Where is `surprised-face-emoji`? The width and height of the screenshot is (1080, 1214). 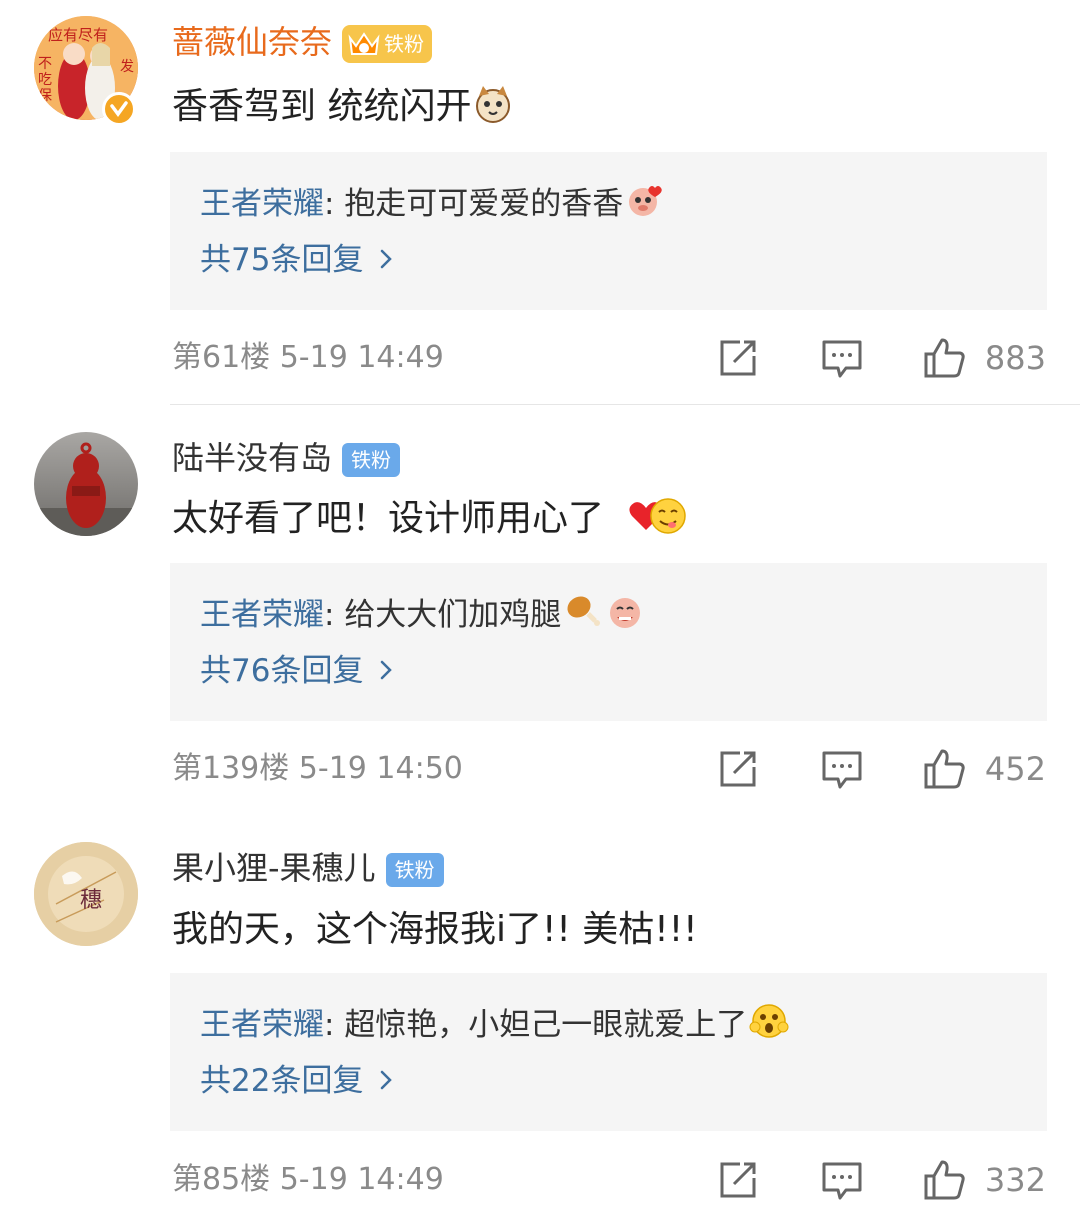
surprised-face-emoji is located at coordinates (769, 1021).